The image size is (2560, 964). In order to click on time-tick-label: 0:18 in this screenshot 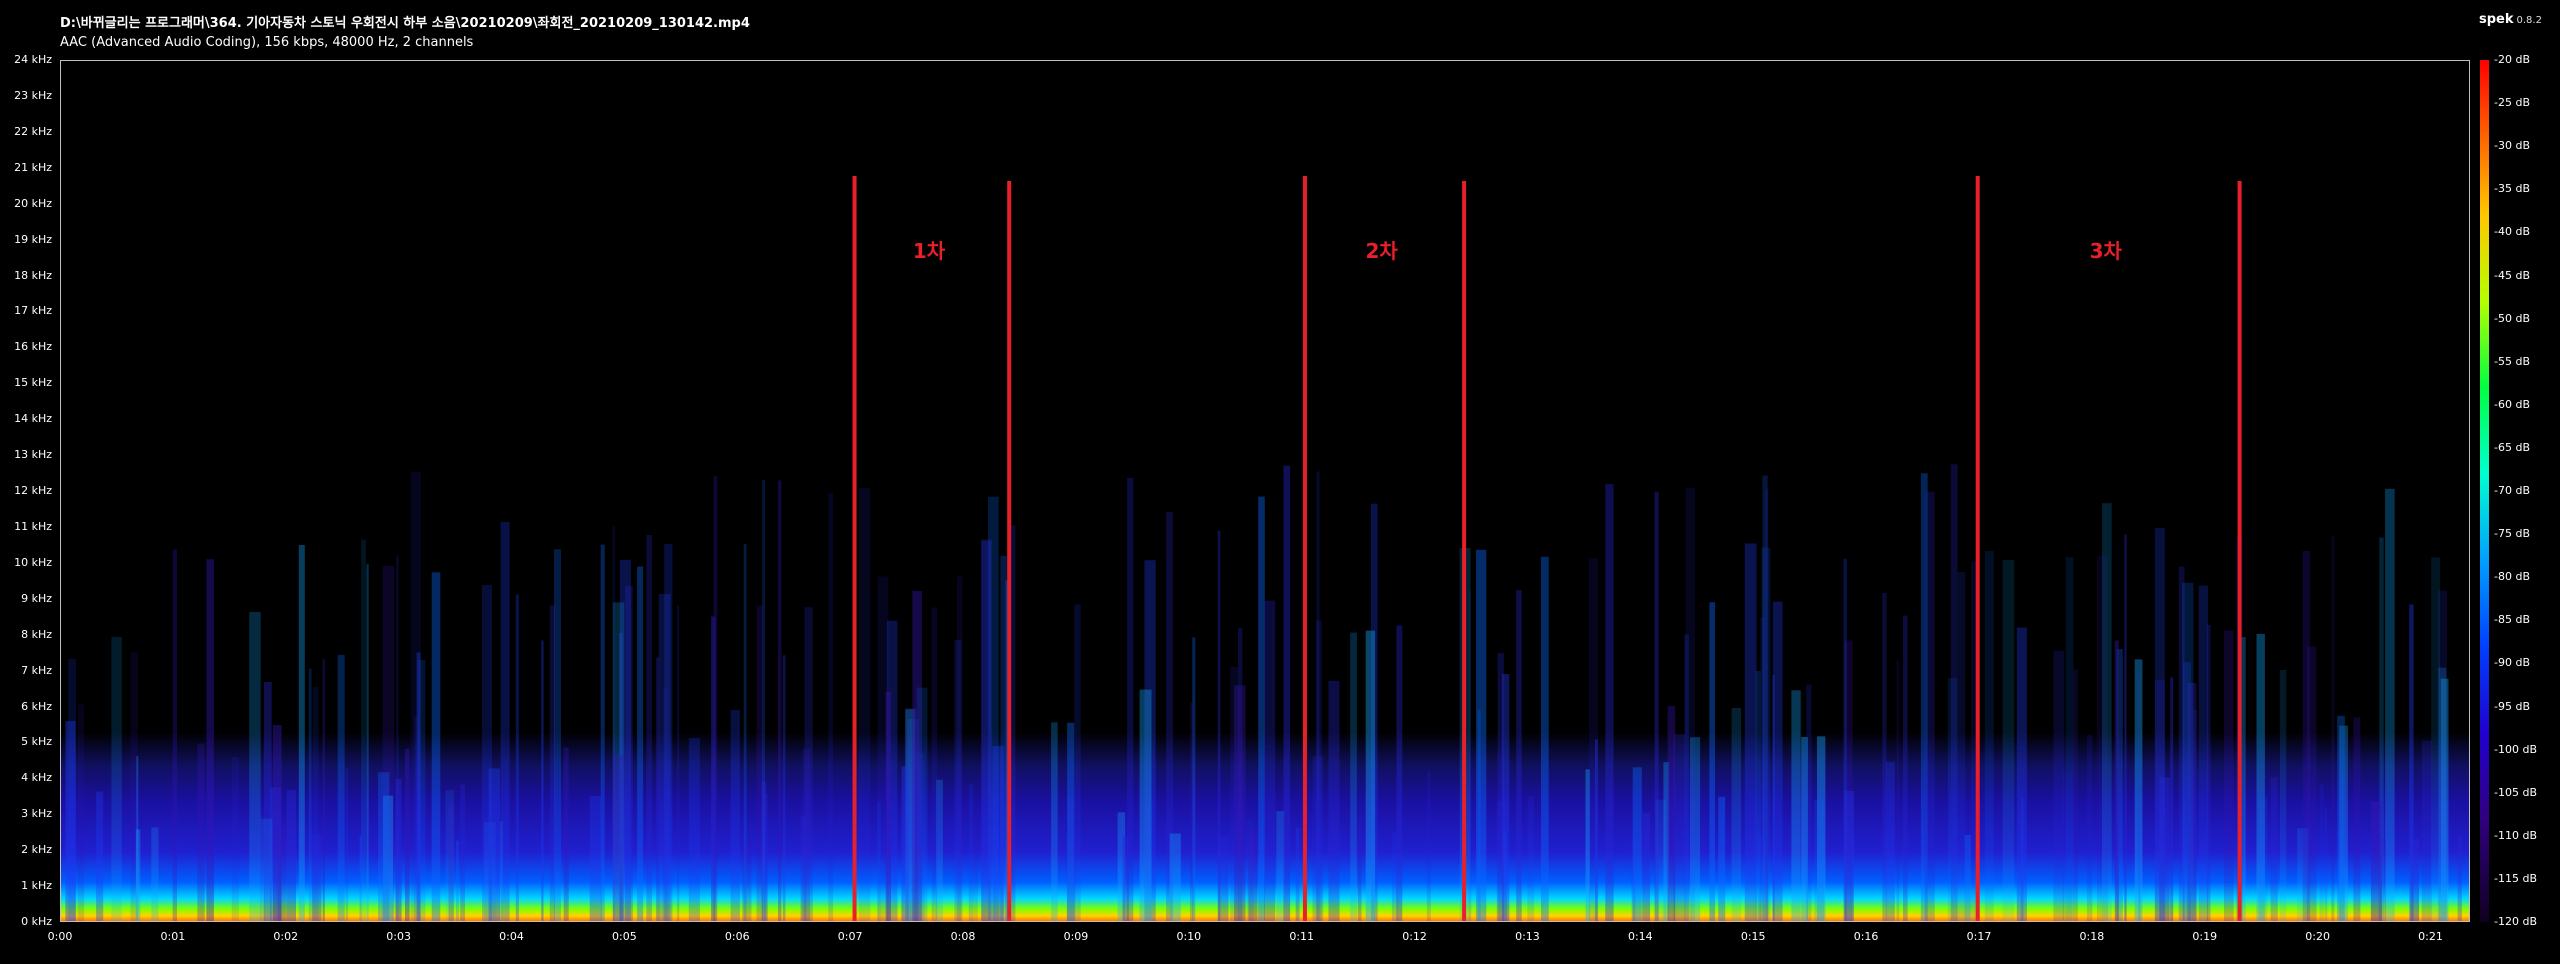, I will do `click(2092, 936)`.